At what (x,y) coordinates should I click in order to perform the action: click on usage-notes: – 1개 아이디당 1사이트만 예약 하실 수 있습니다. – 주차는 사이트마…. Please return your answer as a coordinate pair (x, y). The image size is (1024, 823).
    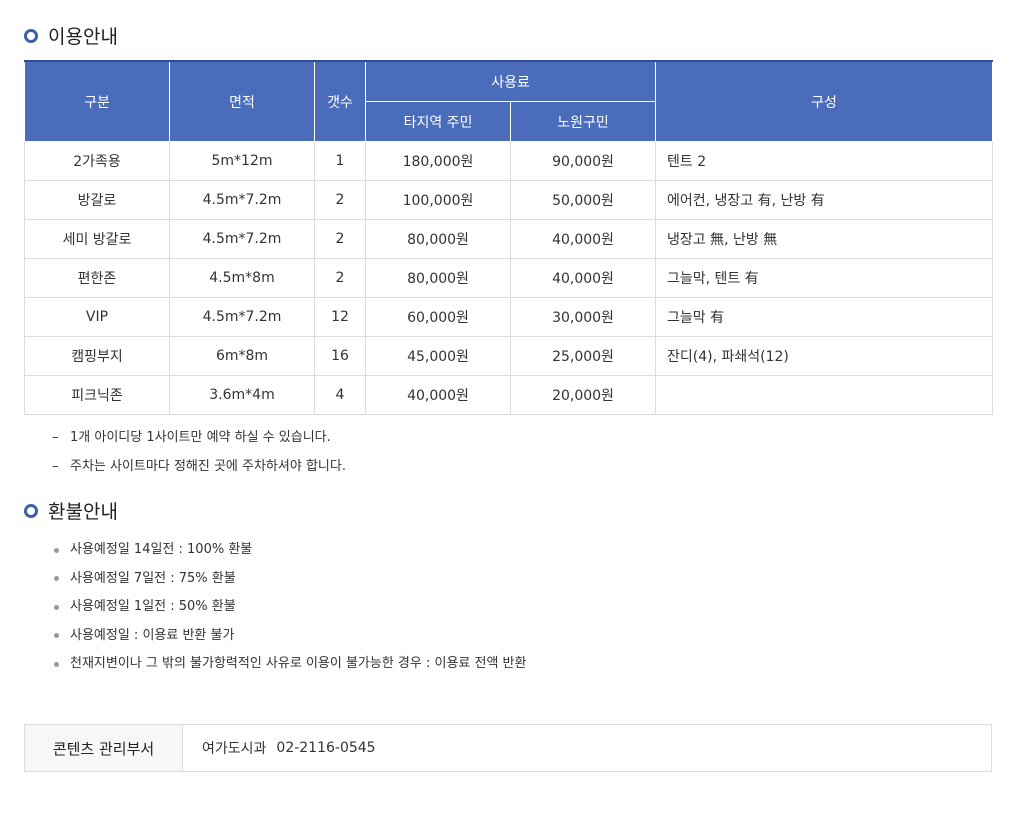
    Looking at the image, I should click on (199, 456).